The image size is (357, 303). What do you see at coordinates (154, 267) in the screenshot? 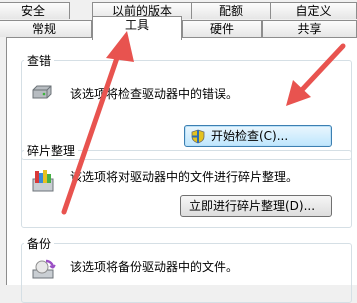
I see `backup-description: 该选项将备份驱动器中的文件。` at bounding box center [154, 267].